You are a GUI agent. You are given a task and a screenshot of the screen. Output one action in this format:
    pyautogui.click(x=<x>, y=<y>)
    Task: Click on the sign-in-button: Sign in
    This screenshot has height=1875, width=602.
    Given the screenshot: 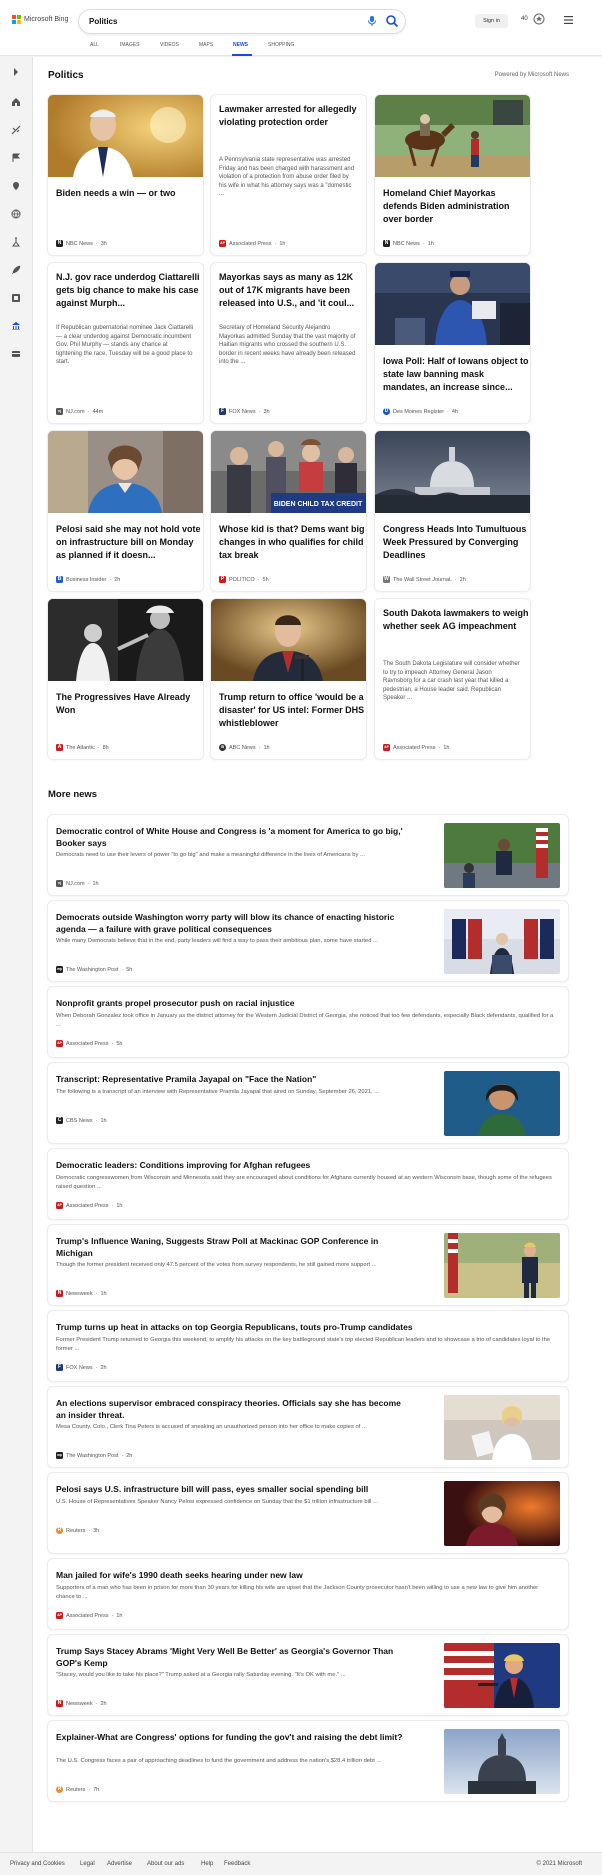 What is the action you would take?
    pyautogui.click(x=491, y=21)
    